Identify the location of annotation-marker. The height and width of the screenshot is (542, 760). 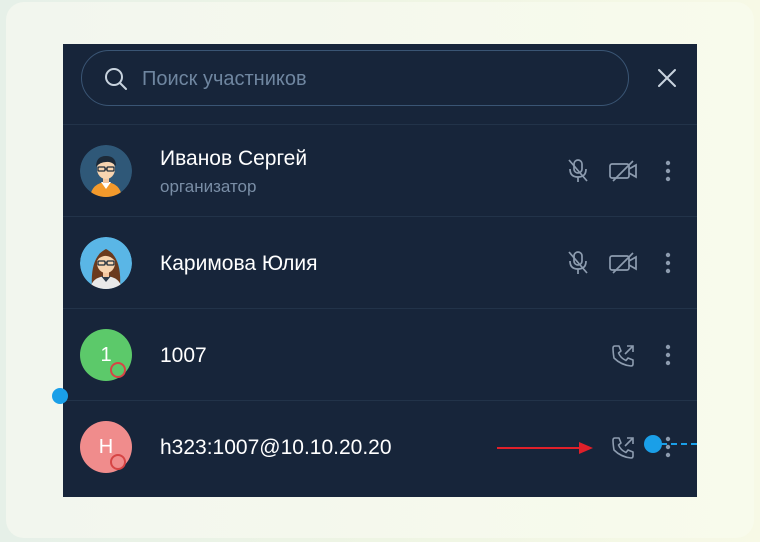
(653, 444).